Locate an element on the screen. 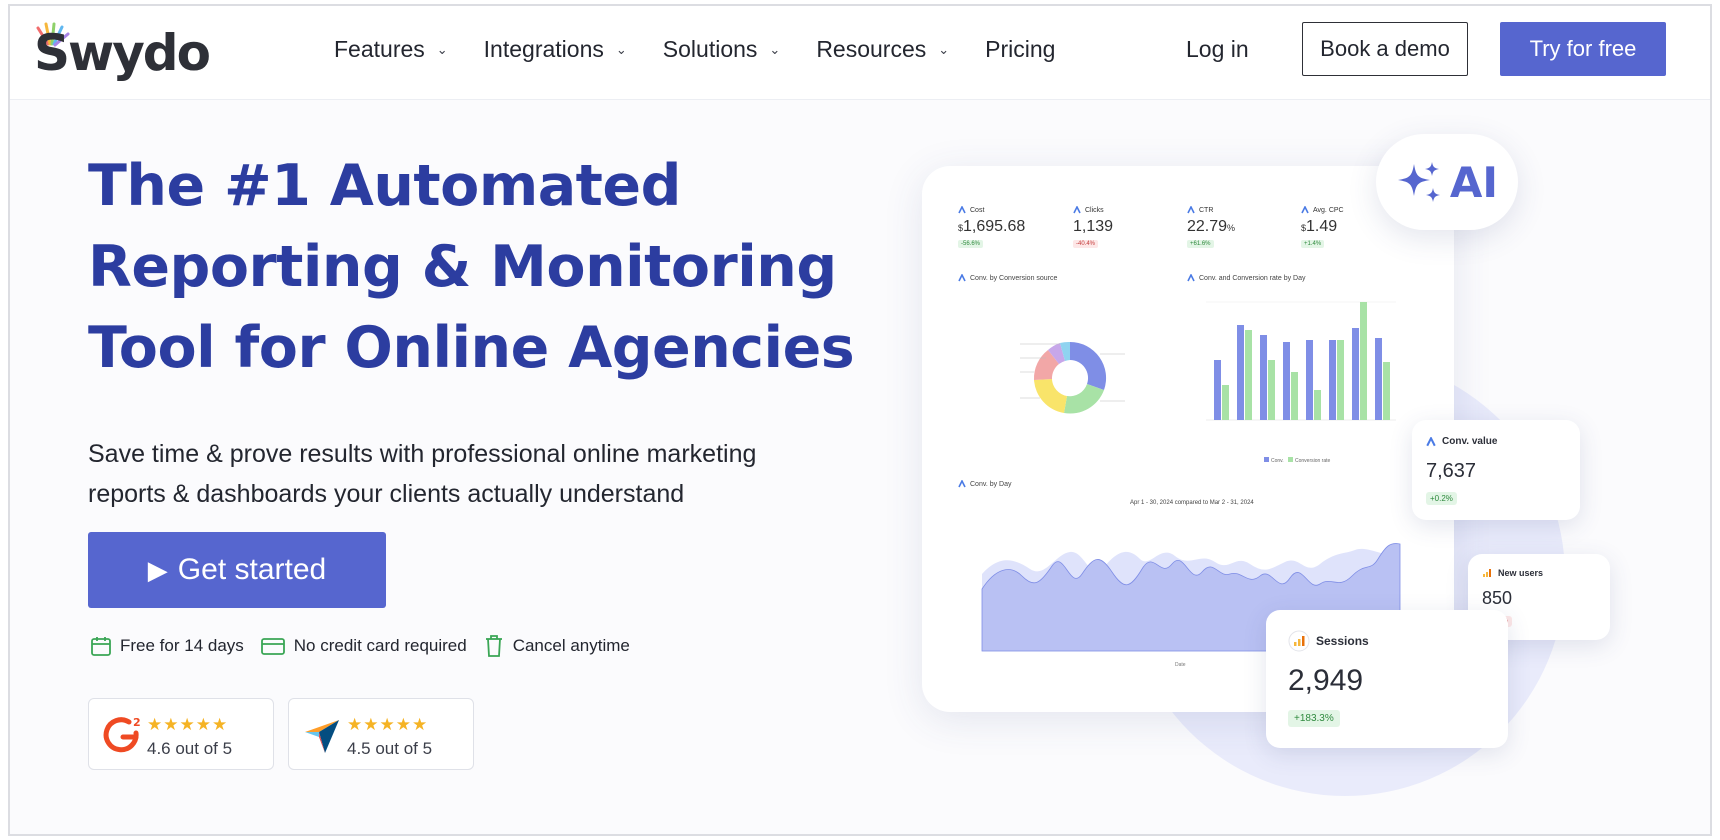 The width and height of the screenshot is (1720, 840). conv-value-header: Conv. value is located at coordinates (1461, 441).